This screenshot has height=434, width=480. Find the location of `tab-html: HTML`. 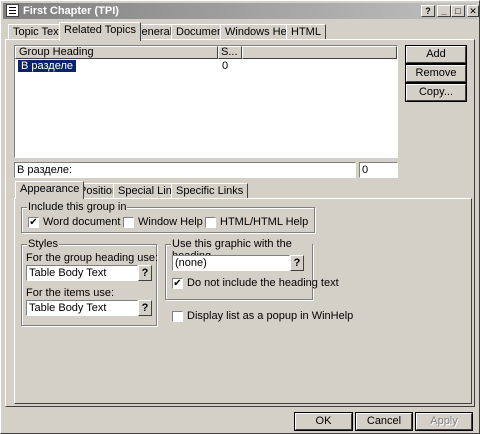

tab-html: HTML is located at coordinates (306, 32).